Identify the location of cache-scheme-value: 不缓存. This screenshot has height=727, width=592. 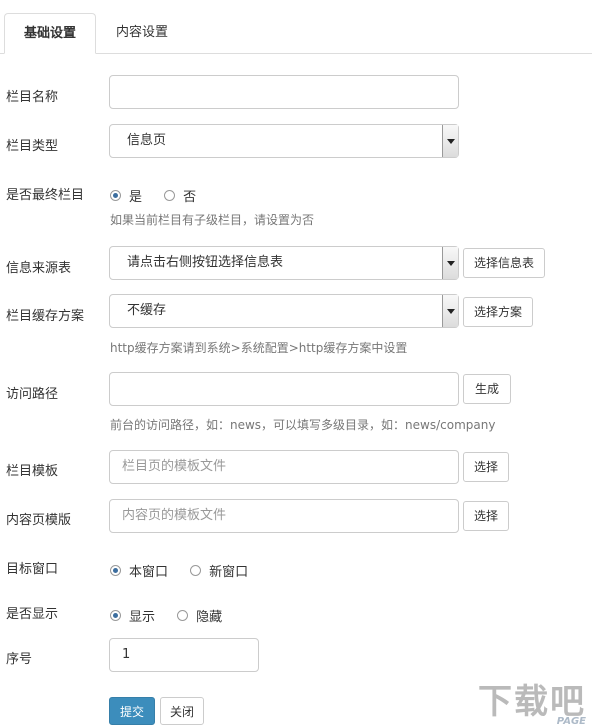
(147, 310).